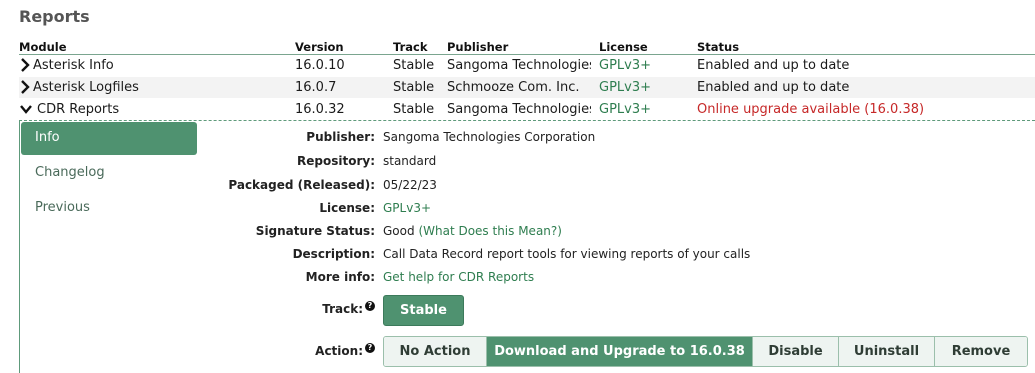  Describe the element at coordinates (339, 351) in the screenshot. I see `action-label-text: Action:` at that location.